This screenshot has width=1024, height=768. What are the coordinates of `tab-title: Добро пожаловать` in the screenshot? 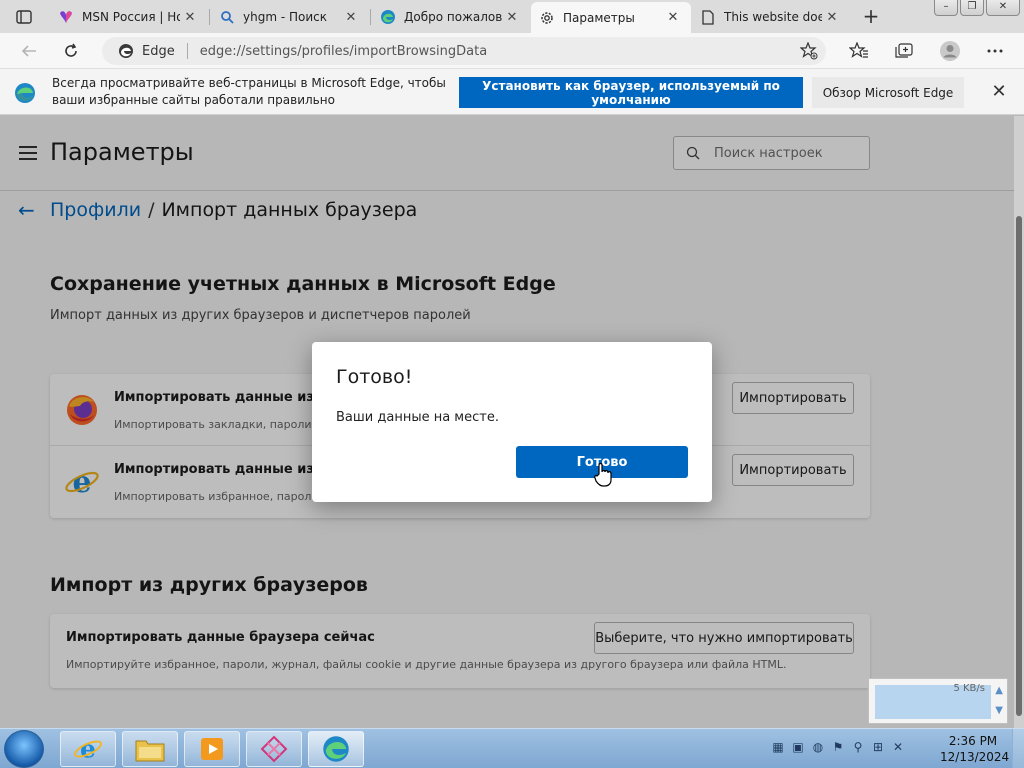 It's located at (453, 17).